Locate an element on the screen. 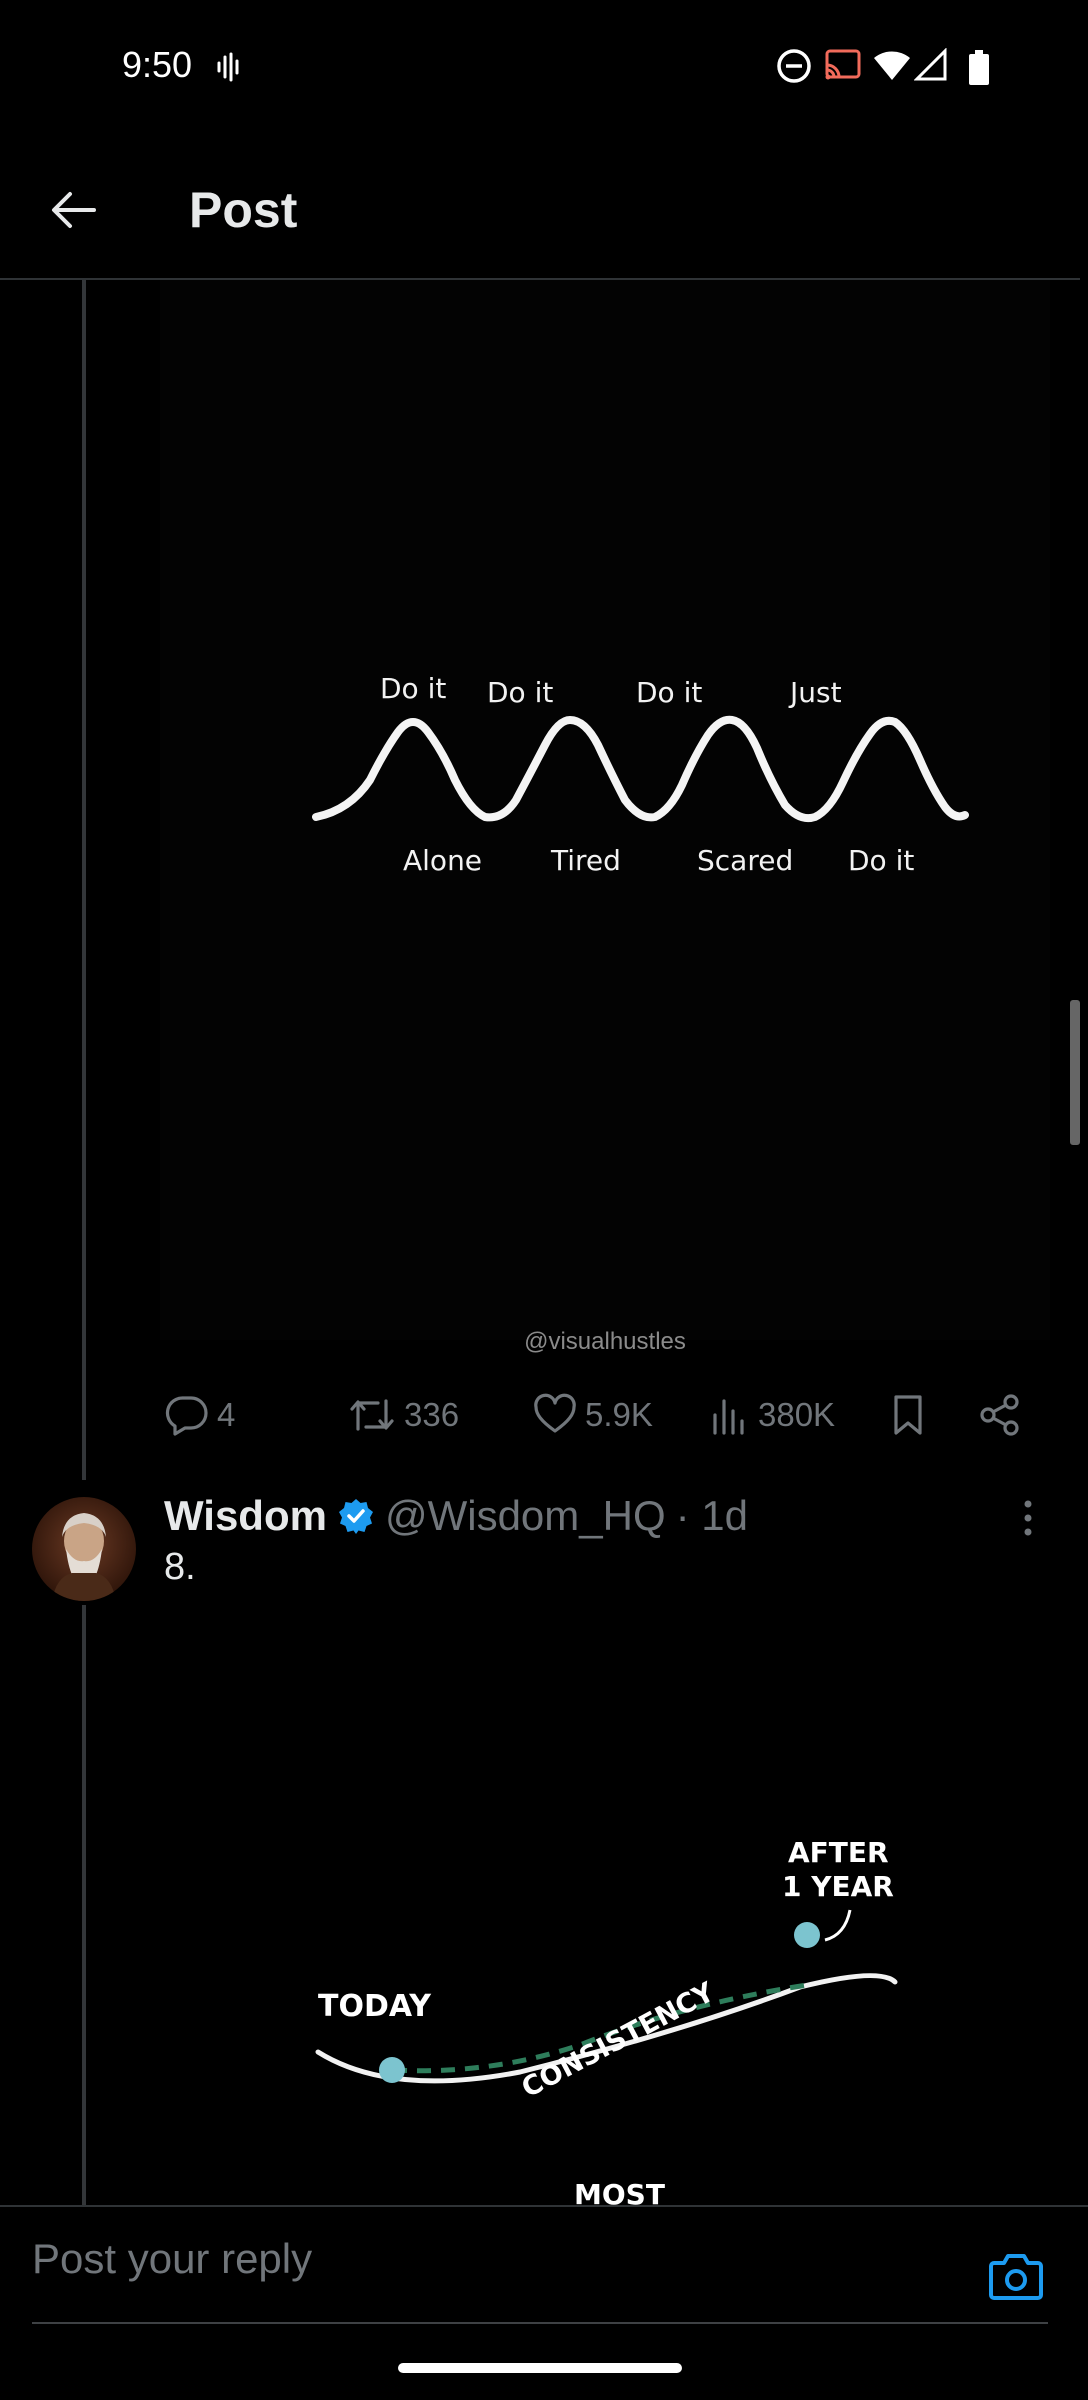 This screenshot has width=1088, height=2400. views-chart-icon is located at coordinates (728, 1417).